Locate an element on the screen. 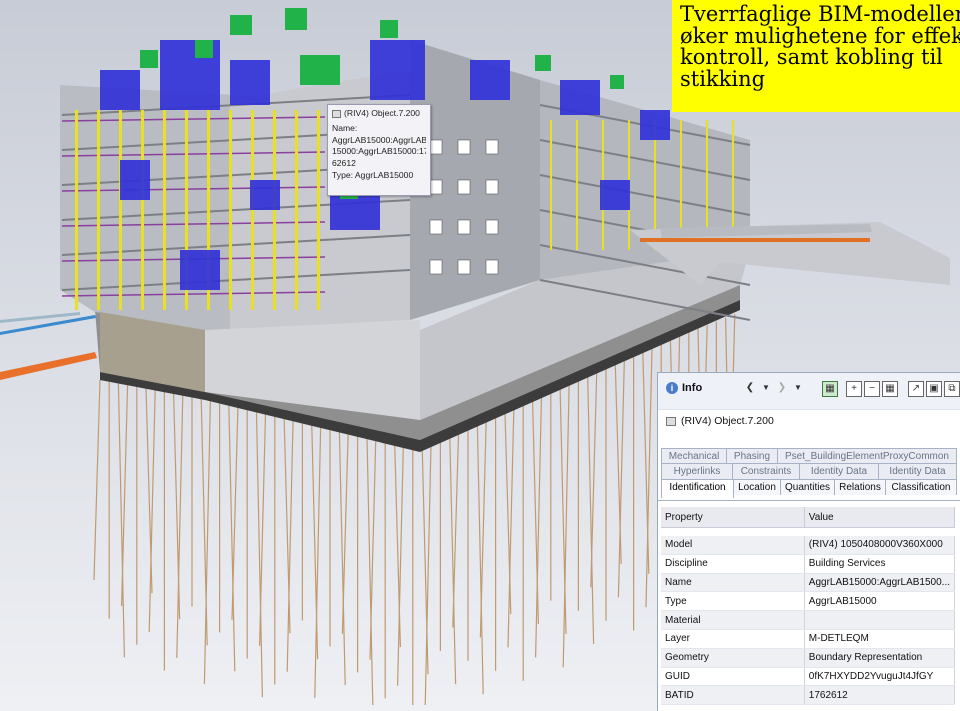 The height and width of the screenshot is (711, 960). collapse-icon: − is located at coordinates (872, 389).